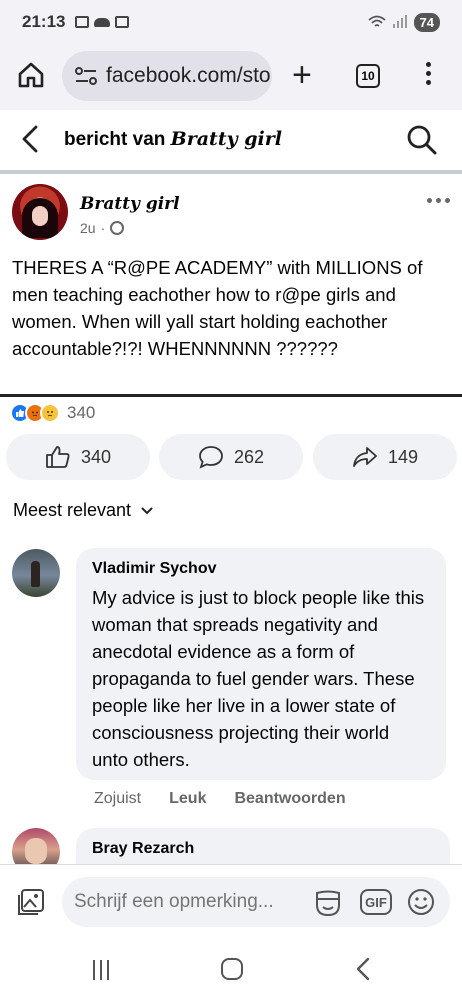  I want to click on commenter-avatar, so click(36, 573).